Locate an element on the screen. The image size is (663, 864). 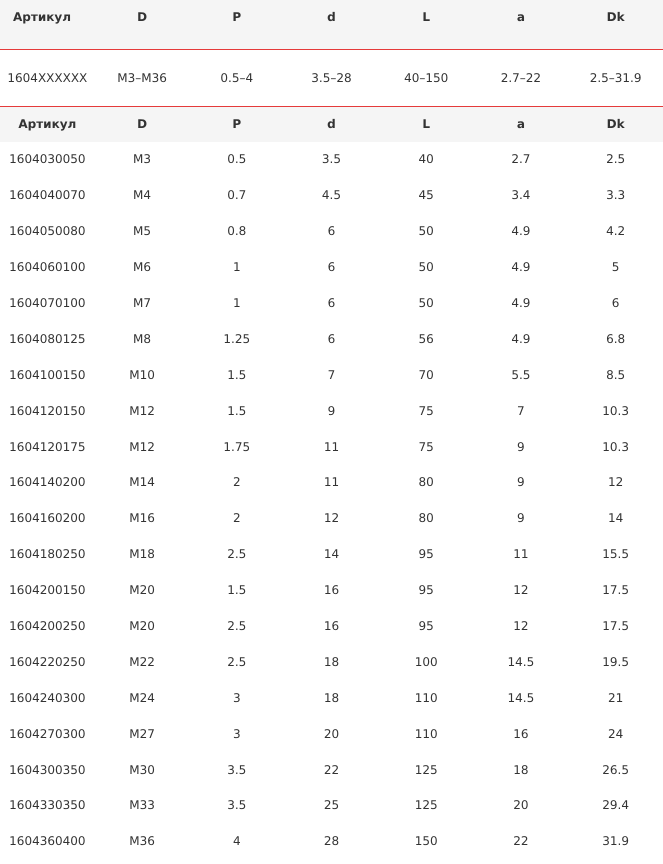
table-cell: M18 is located at coordinates (142, 554).